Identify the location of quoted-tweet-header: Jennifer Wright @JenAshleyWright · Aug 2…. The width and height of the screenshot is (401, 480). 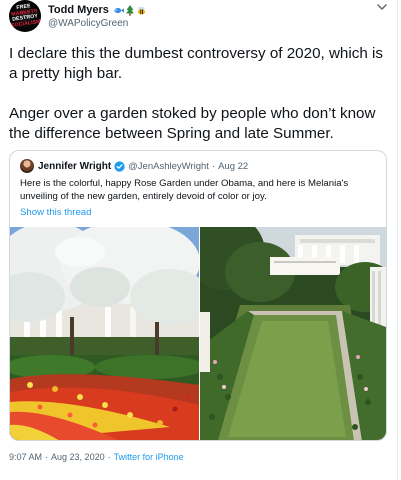
(134, 166).